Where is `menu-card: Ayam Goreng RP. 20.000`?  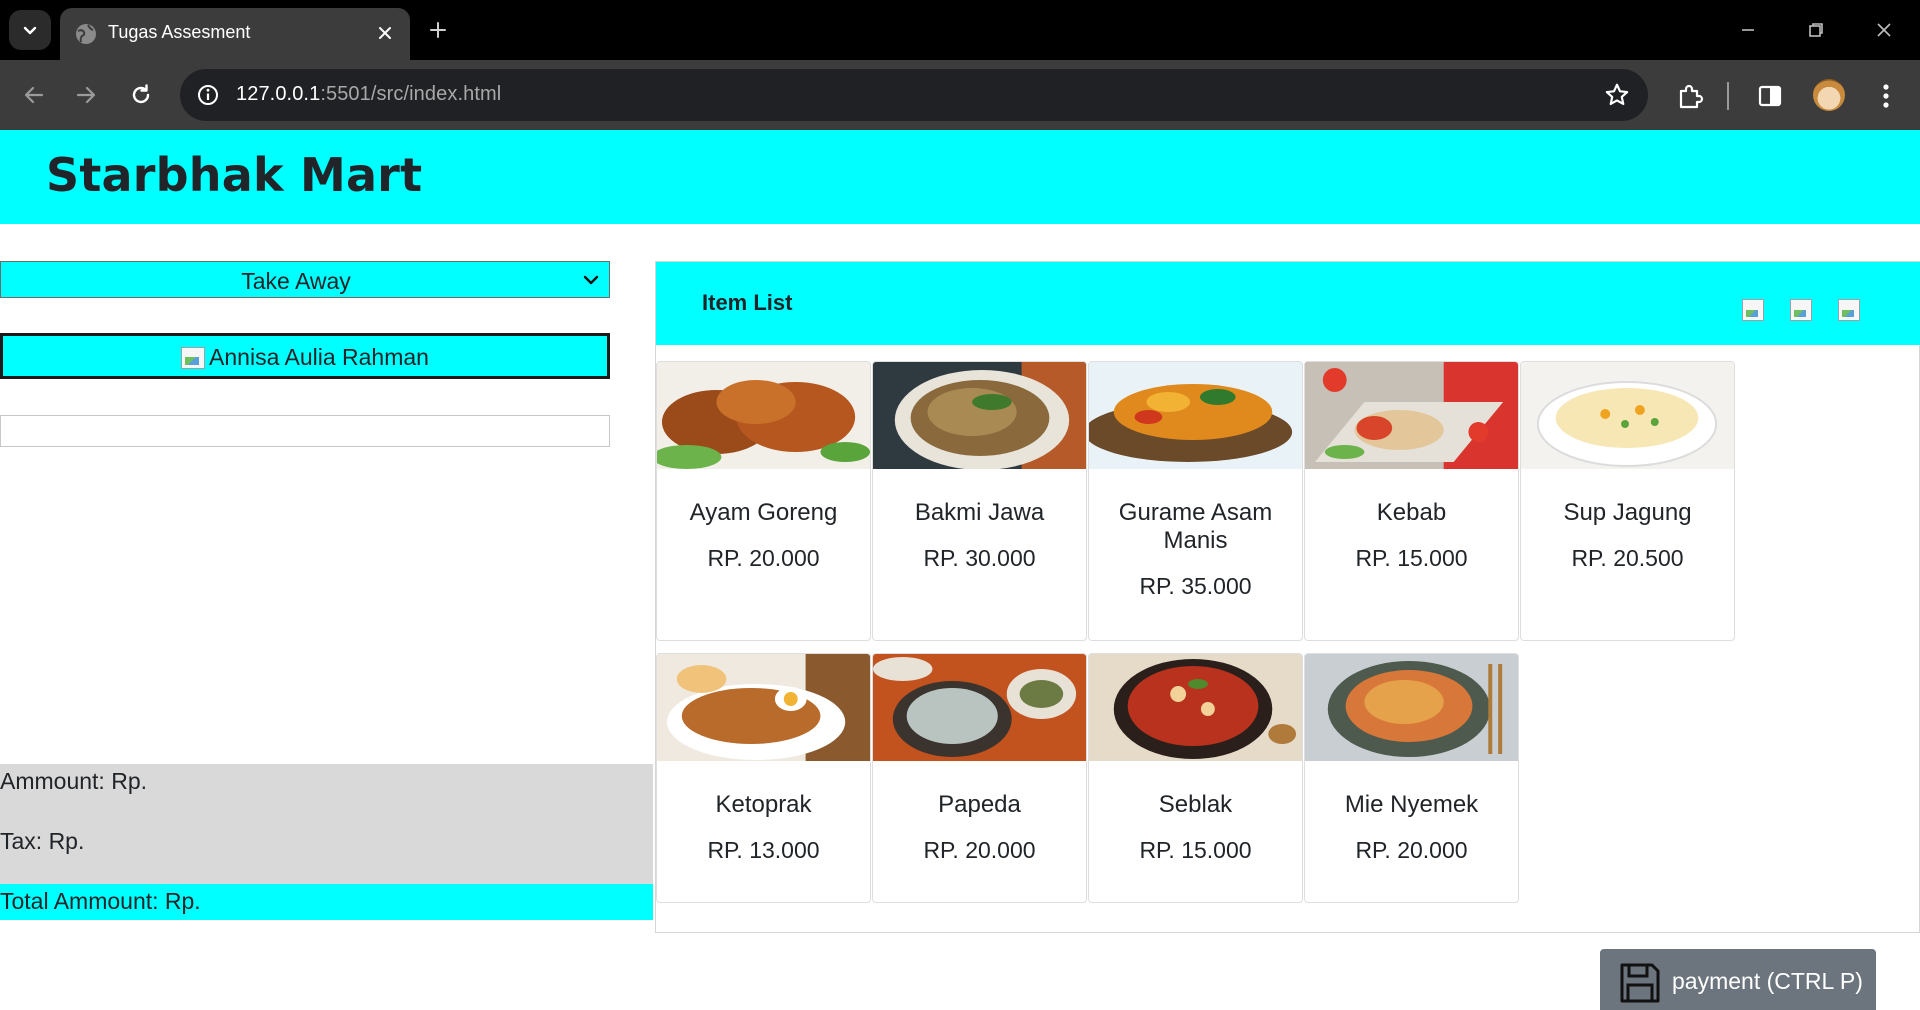 menu-card: Ayam Goreng RP. 20.000 is located at coordinates (763, 501).